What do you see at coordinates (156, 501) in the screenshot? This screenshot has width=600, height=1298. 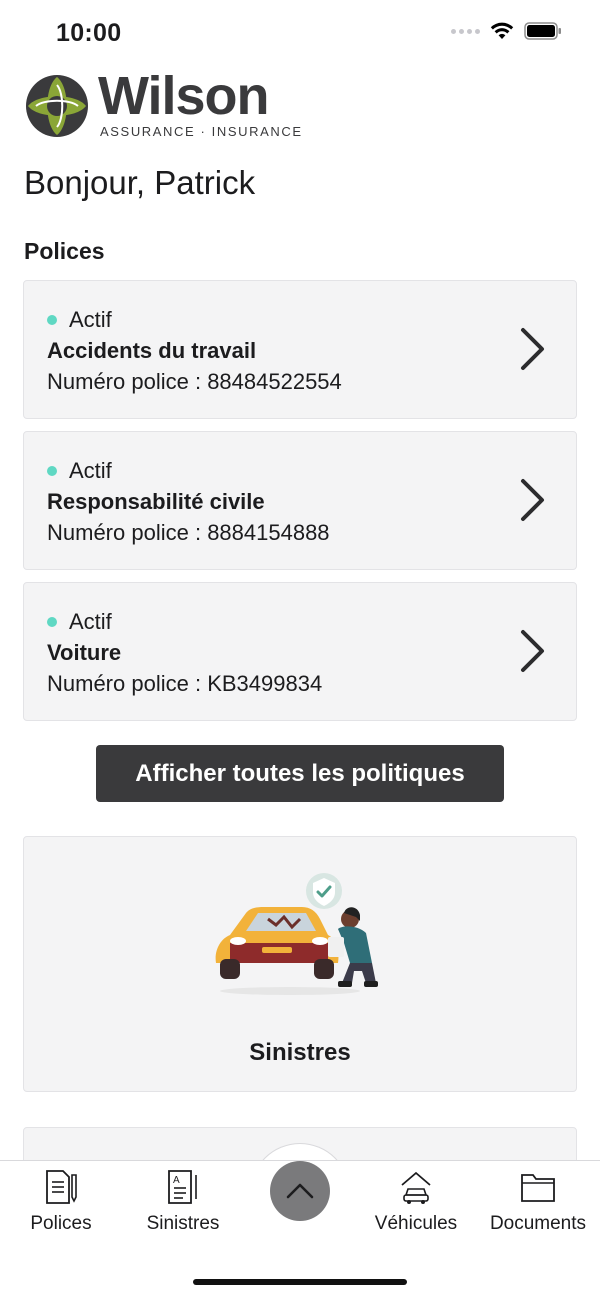 I see `policy-name: Responsabilité civile` at bounding box center [156, 501].